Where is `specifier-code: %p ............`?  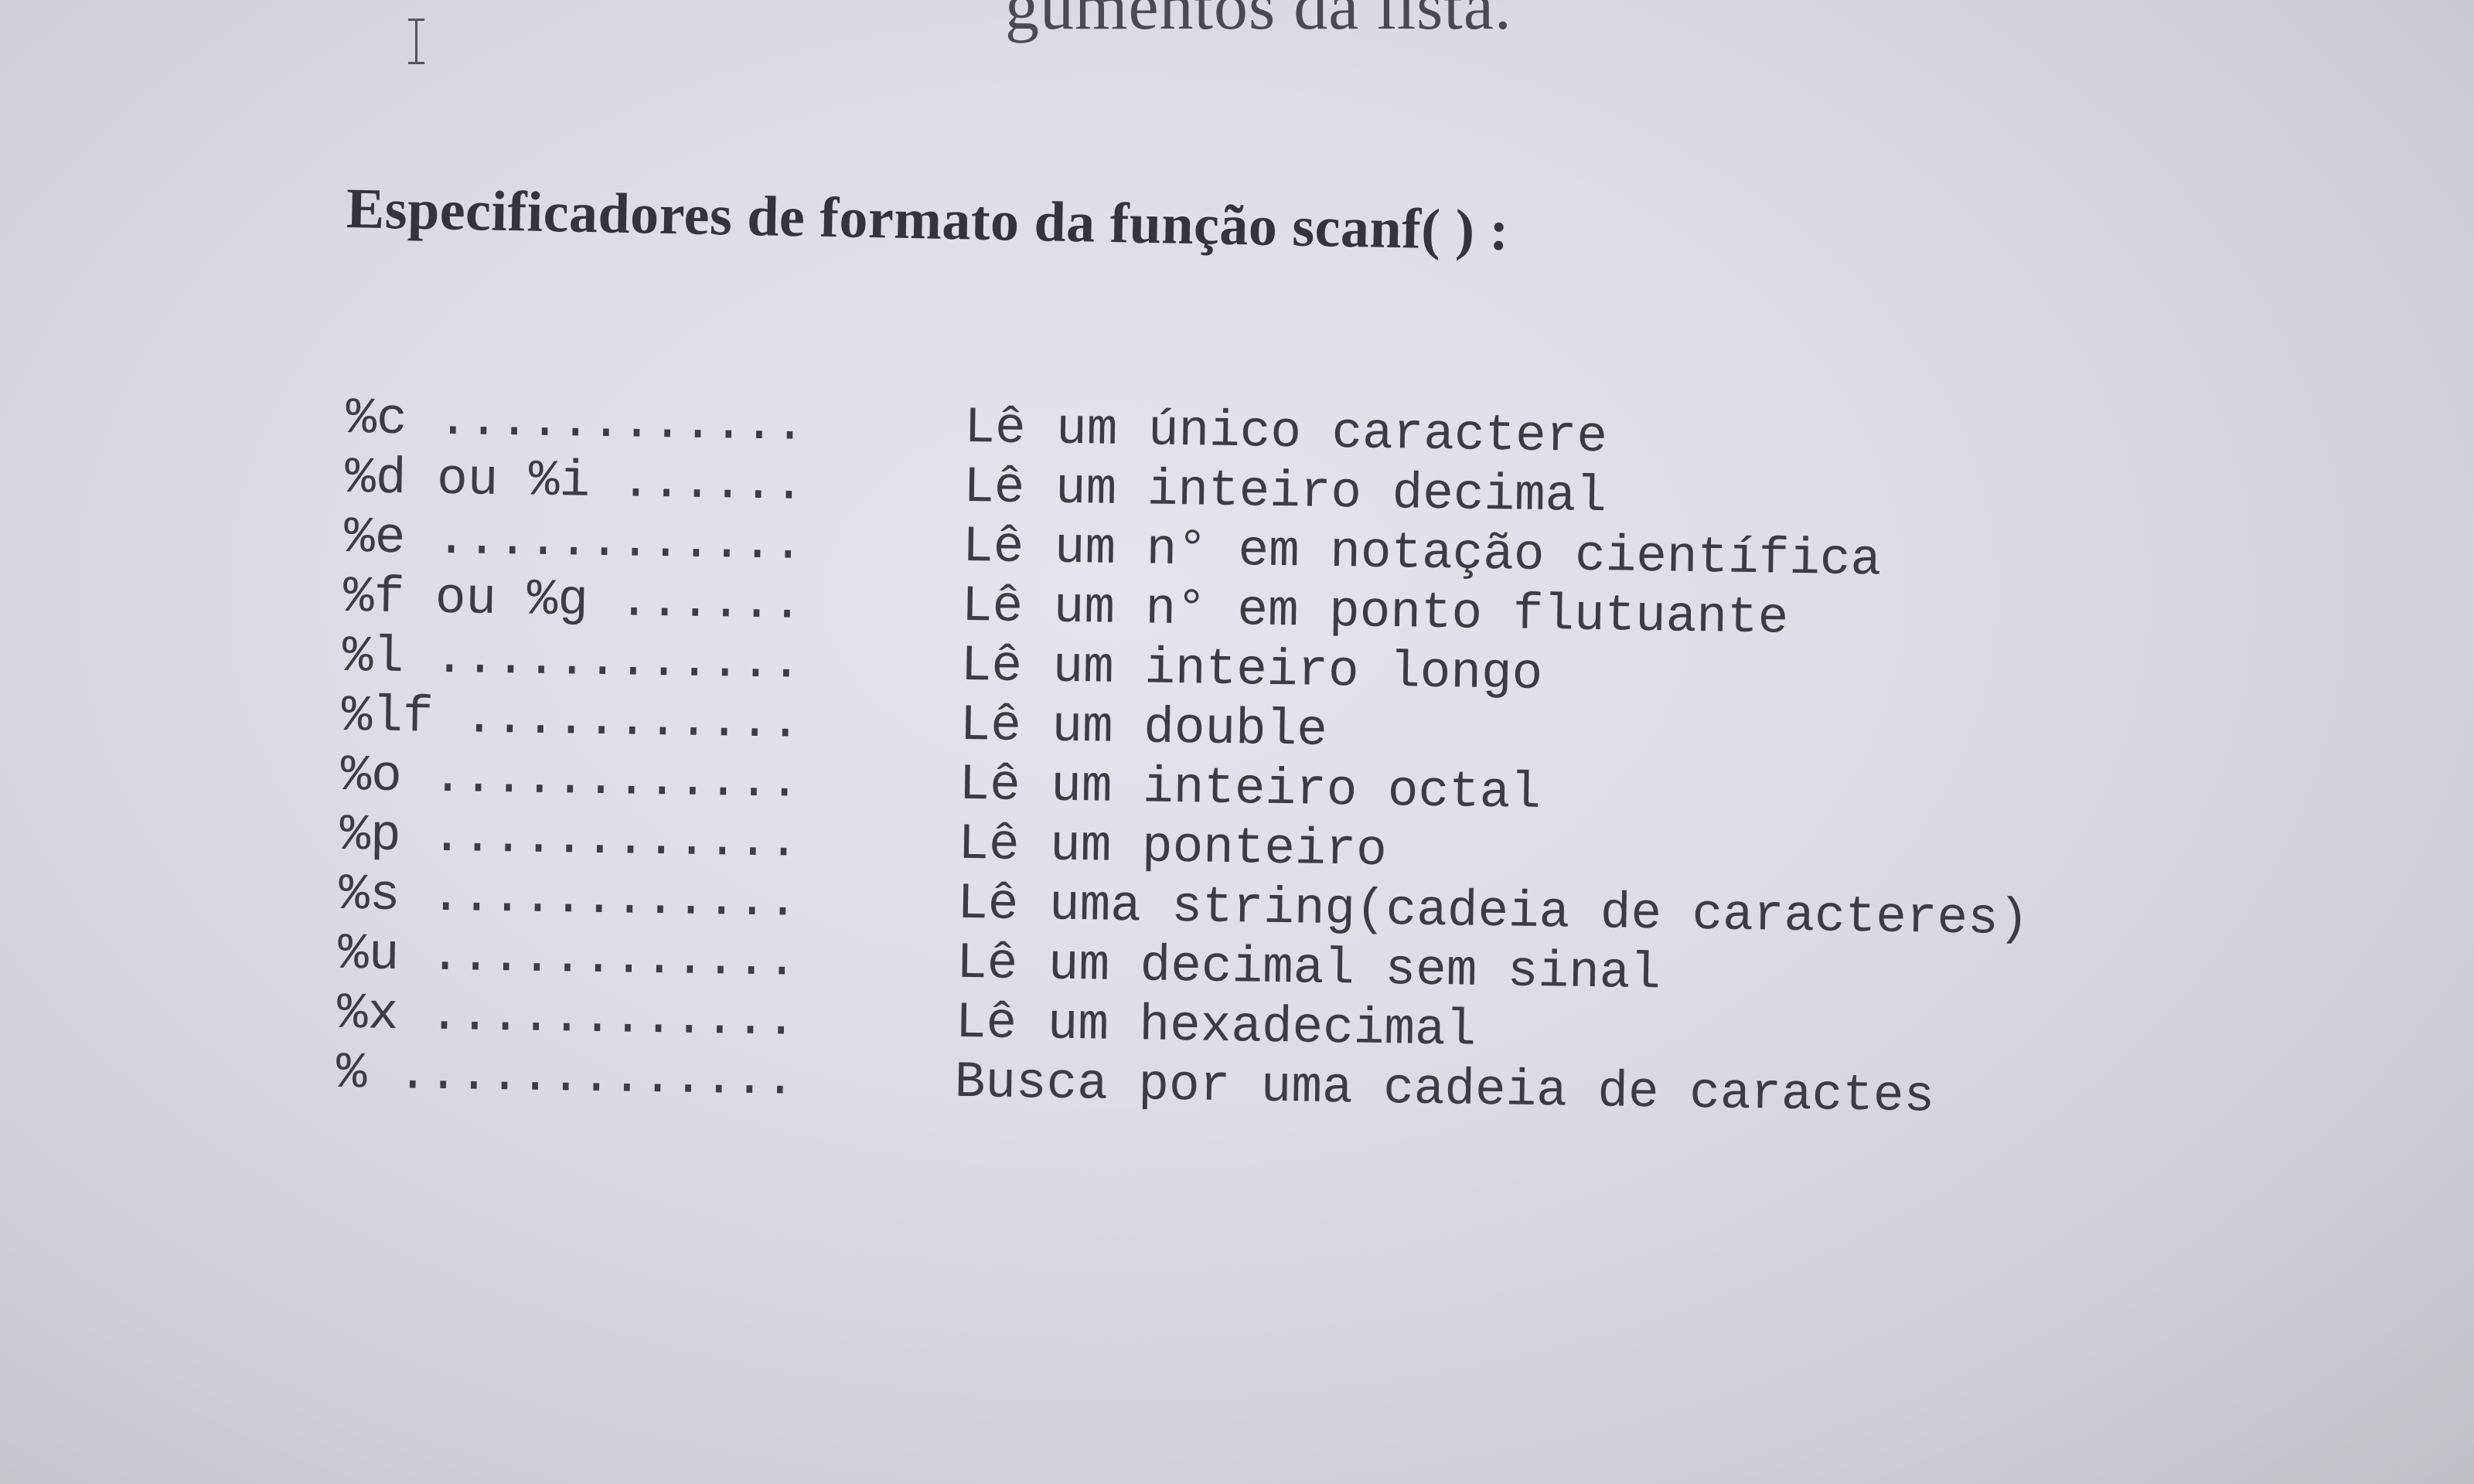
specifier-code: %p ............ is located at coordinates (569, 838).